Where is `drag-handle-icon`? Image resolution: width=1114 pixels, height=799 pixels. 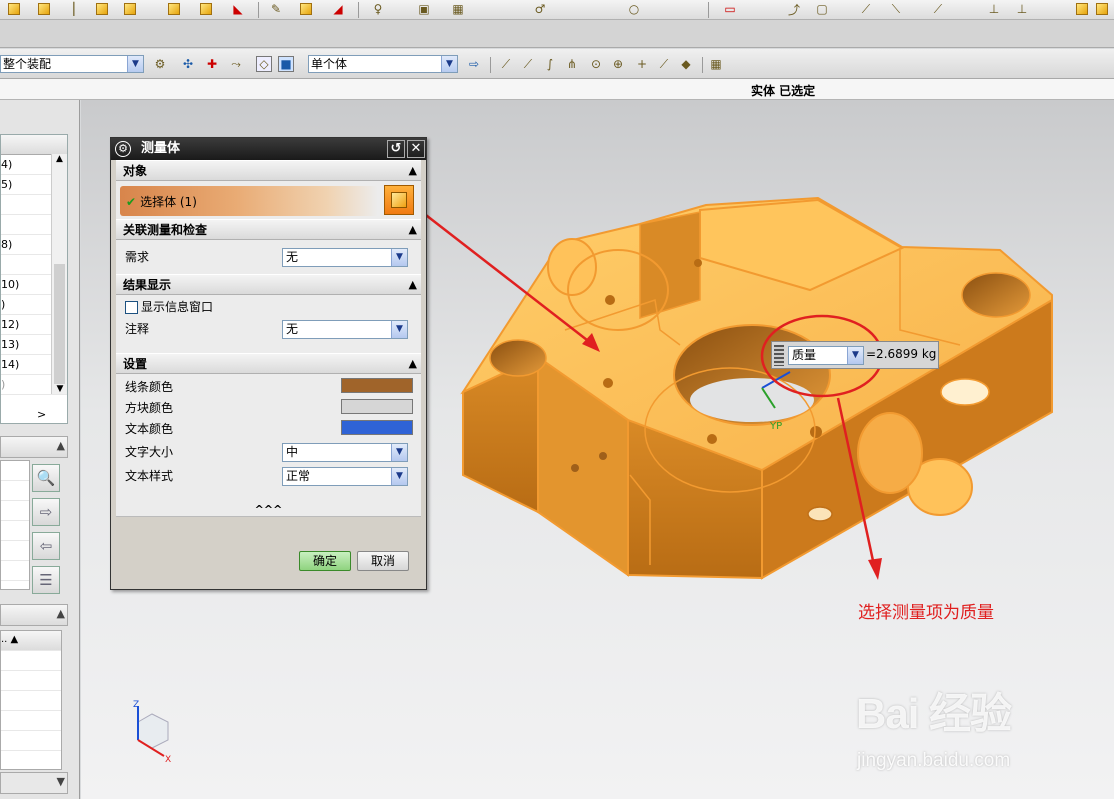 drag-handle-icon is located at coordinates (779, 355).